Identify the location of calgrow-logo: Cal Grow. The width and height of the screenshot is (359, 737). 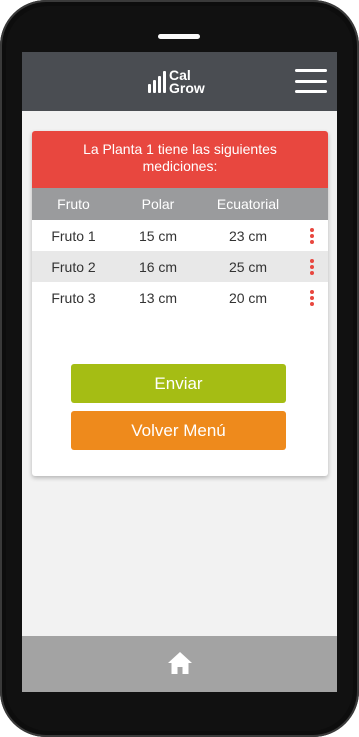
(176, 82).